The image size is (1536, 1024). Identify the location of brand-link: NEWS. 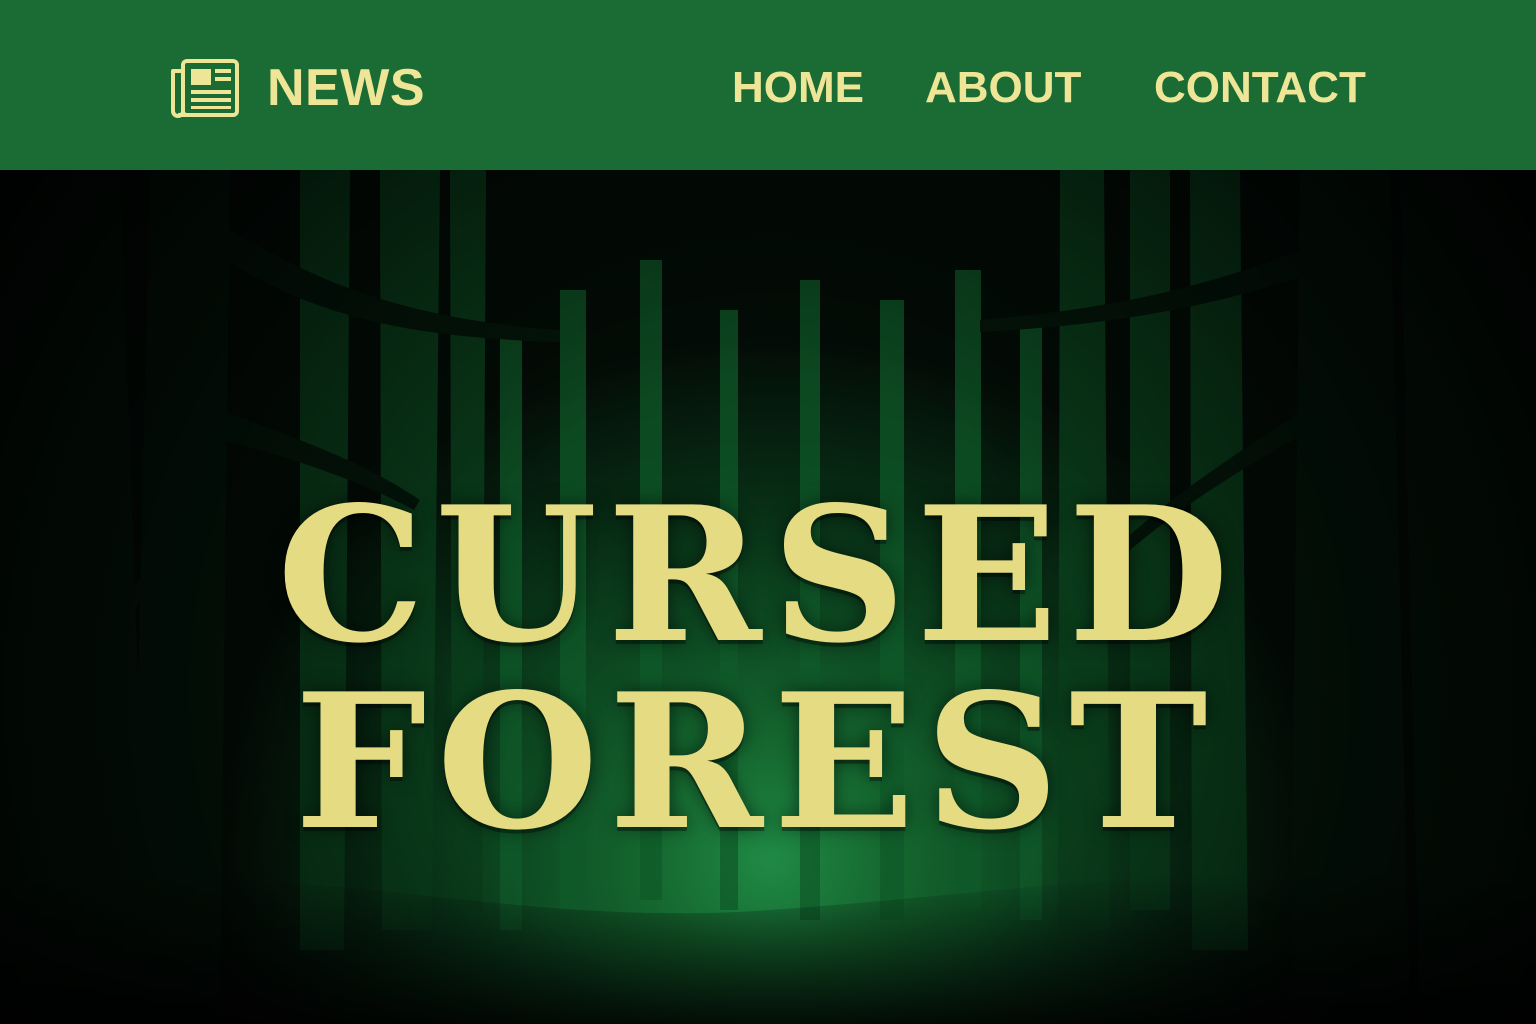
(297, 88).